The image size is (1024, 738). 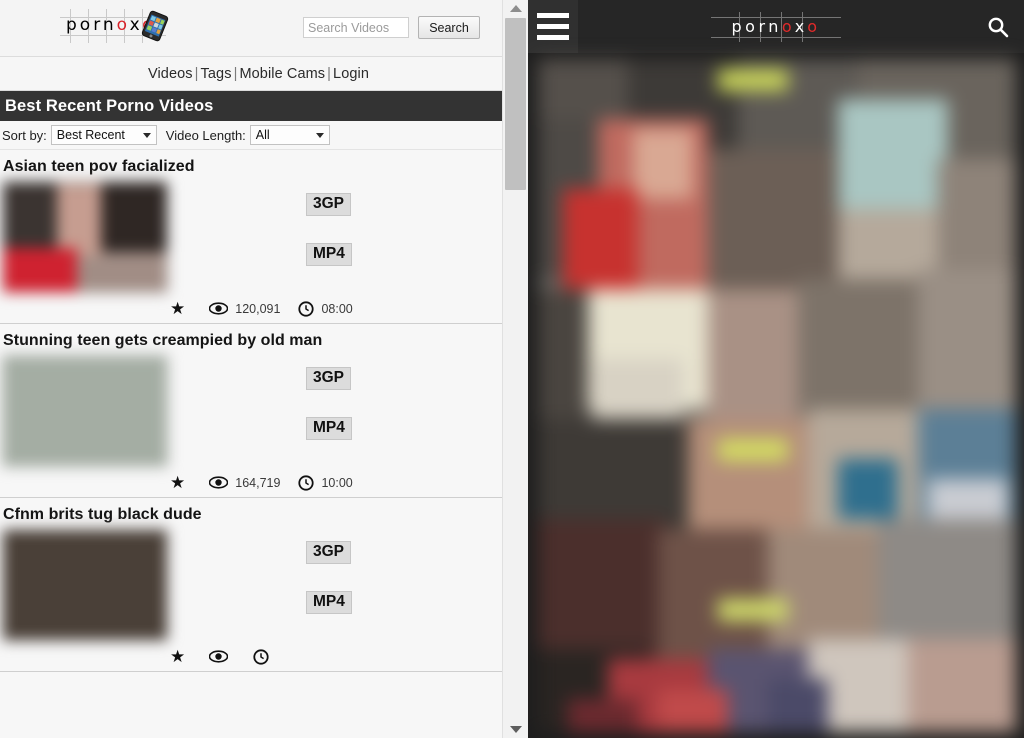 What do you see at coordinates (251, 106) in the screenshot?
I see `page-title: Best Recent Porno Videos` at bounding box center [251, 106].